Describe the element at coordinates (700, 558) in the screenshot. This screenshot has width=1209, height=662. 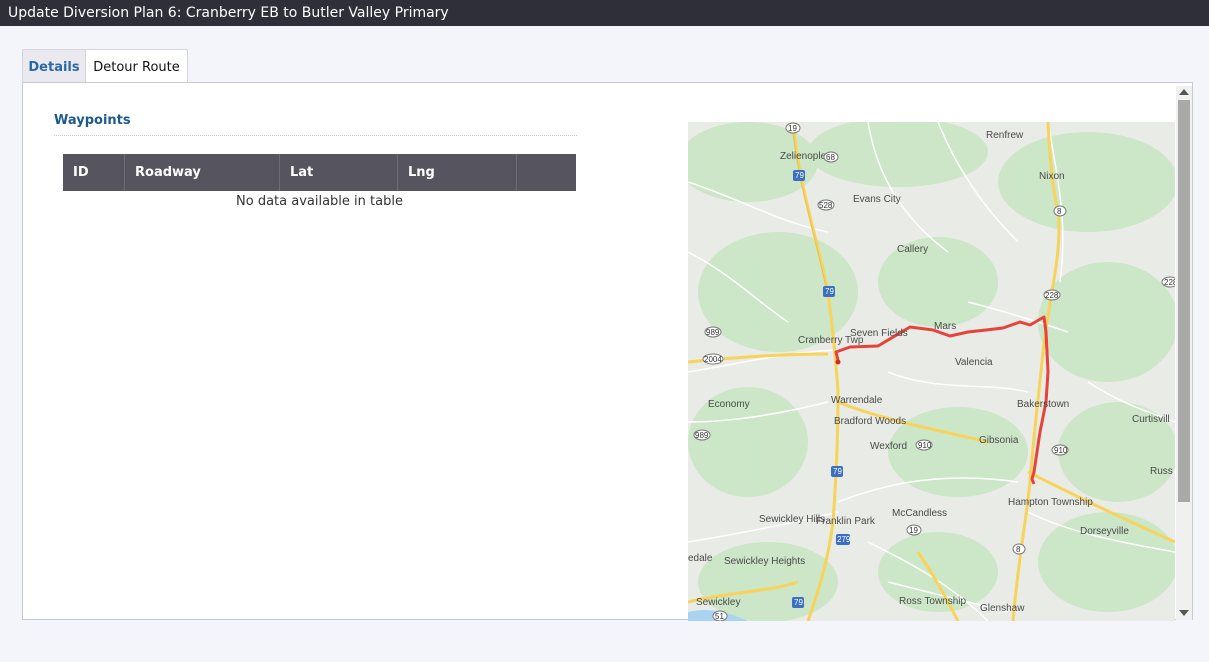
I see `town-label: edale` at that location.